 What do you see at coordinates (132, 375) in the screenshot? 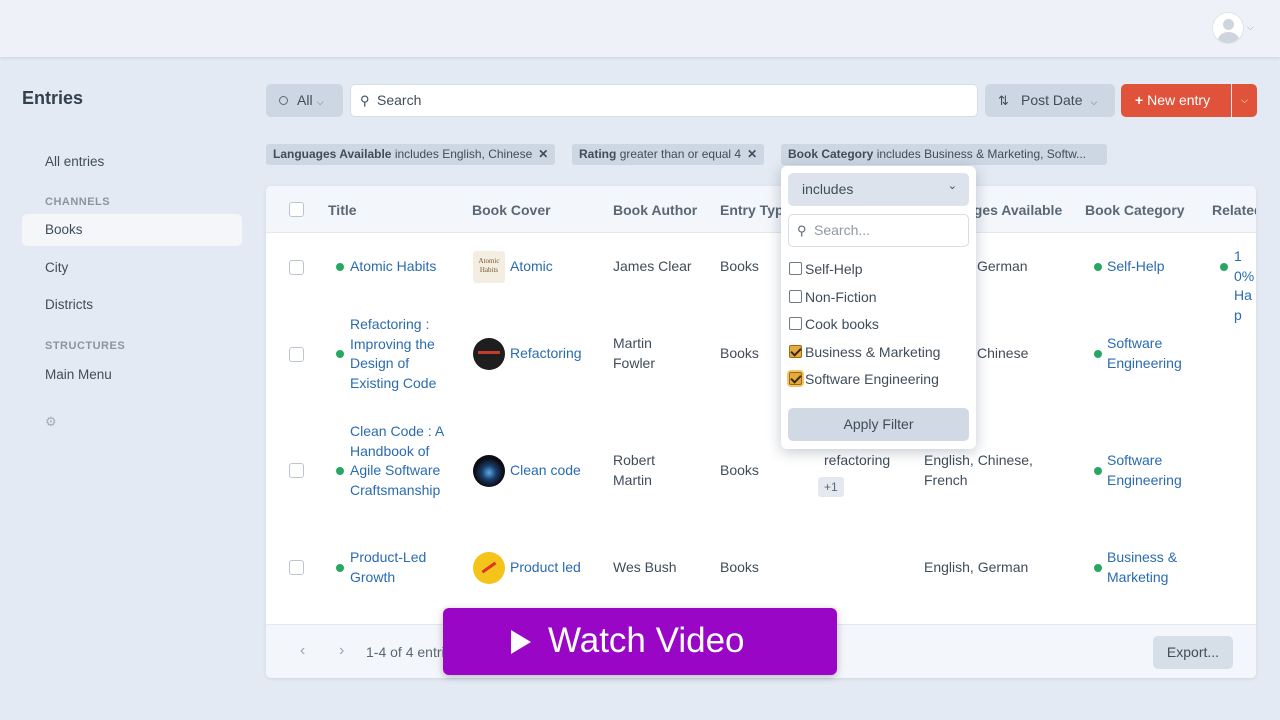
I see `sidebar-item-main-menu: Main Menu` at bounding box center [132, 375].